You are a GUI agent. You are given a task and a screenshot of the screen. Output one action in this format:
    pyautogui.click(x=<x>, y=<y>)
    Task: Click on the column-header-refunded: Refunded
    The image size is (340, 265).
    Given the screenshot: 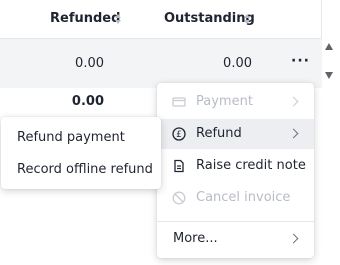 What is the action you would take?
    pyautogui.click(x=85, y=18)
    